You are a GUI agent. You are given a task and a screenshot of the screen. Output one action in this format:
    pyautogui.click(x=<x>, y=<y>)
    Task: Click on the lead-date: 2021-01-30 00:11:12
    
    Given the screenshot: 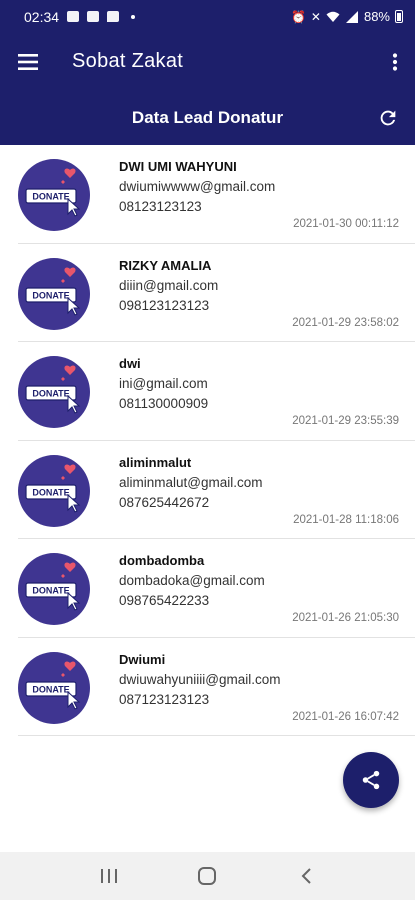 What is the action you would take?
    pyautogui.click(x=346, y=224)
    